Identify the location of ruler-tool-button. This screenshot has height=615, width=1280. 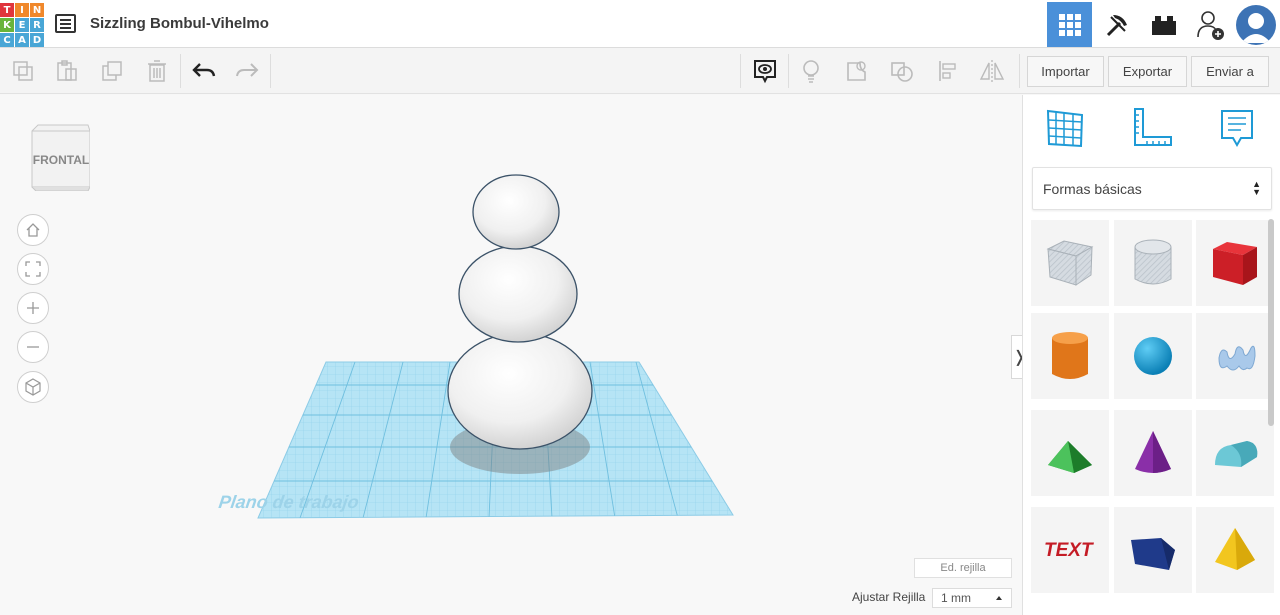
(1152, 128).